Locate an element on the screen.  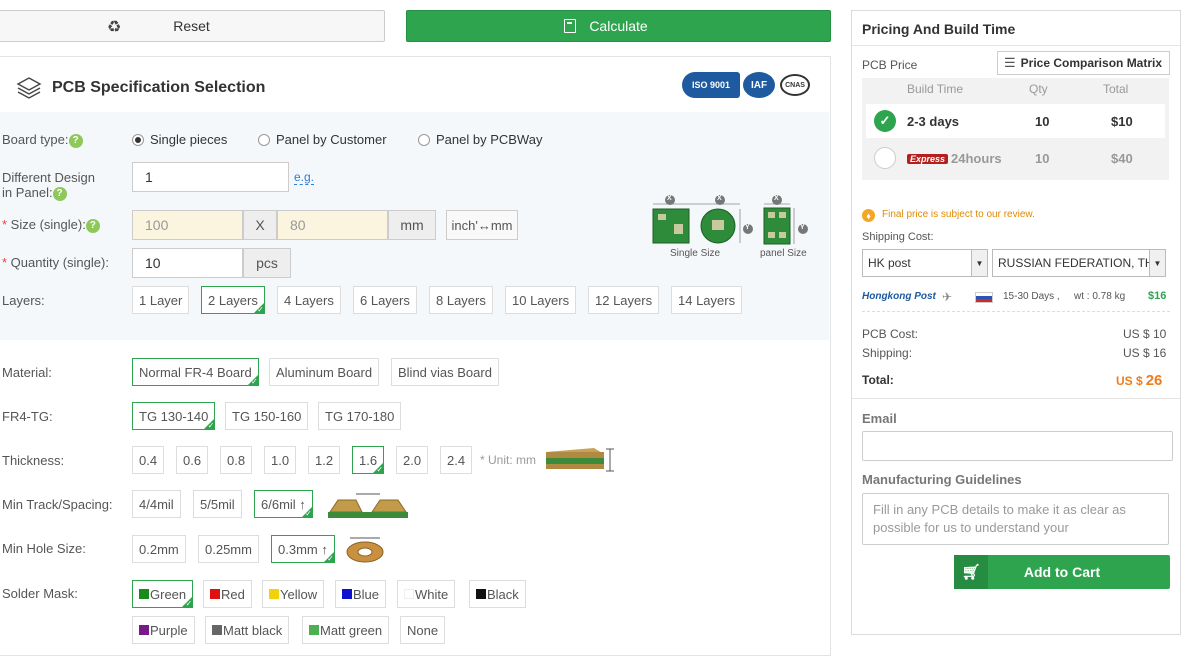
dropdown-arrow-icon: ▼ is located at coordinates (1157, 263).